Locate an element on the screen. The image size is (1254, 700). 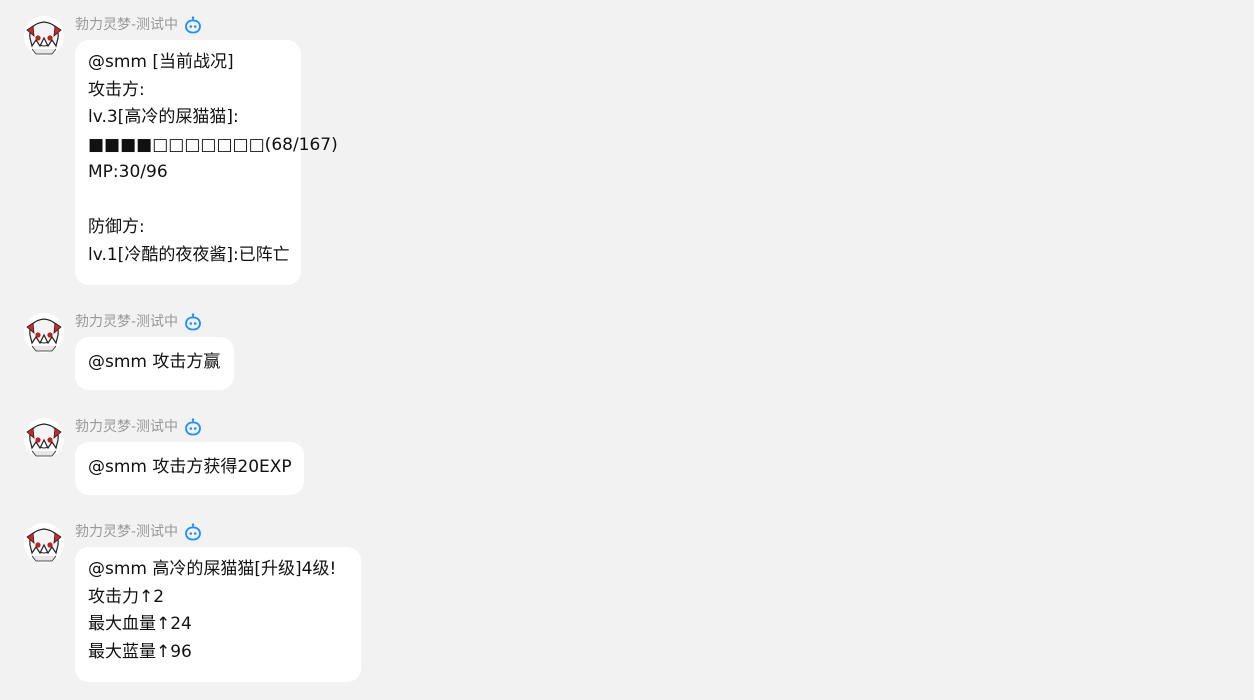
message-line: ■■■■□□□□□□□(68/167) is located at coordinates (213, 144).